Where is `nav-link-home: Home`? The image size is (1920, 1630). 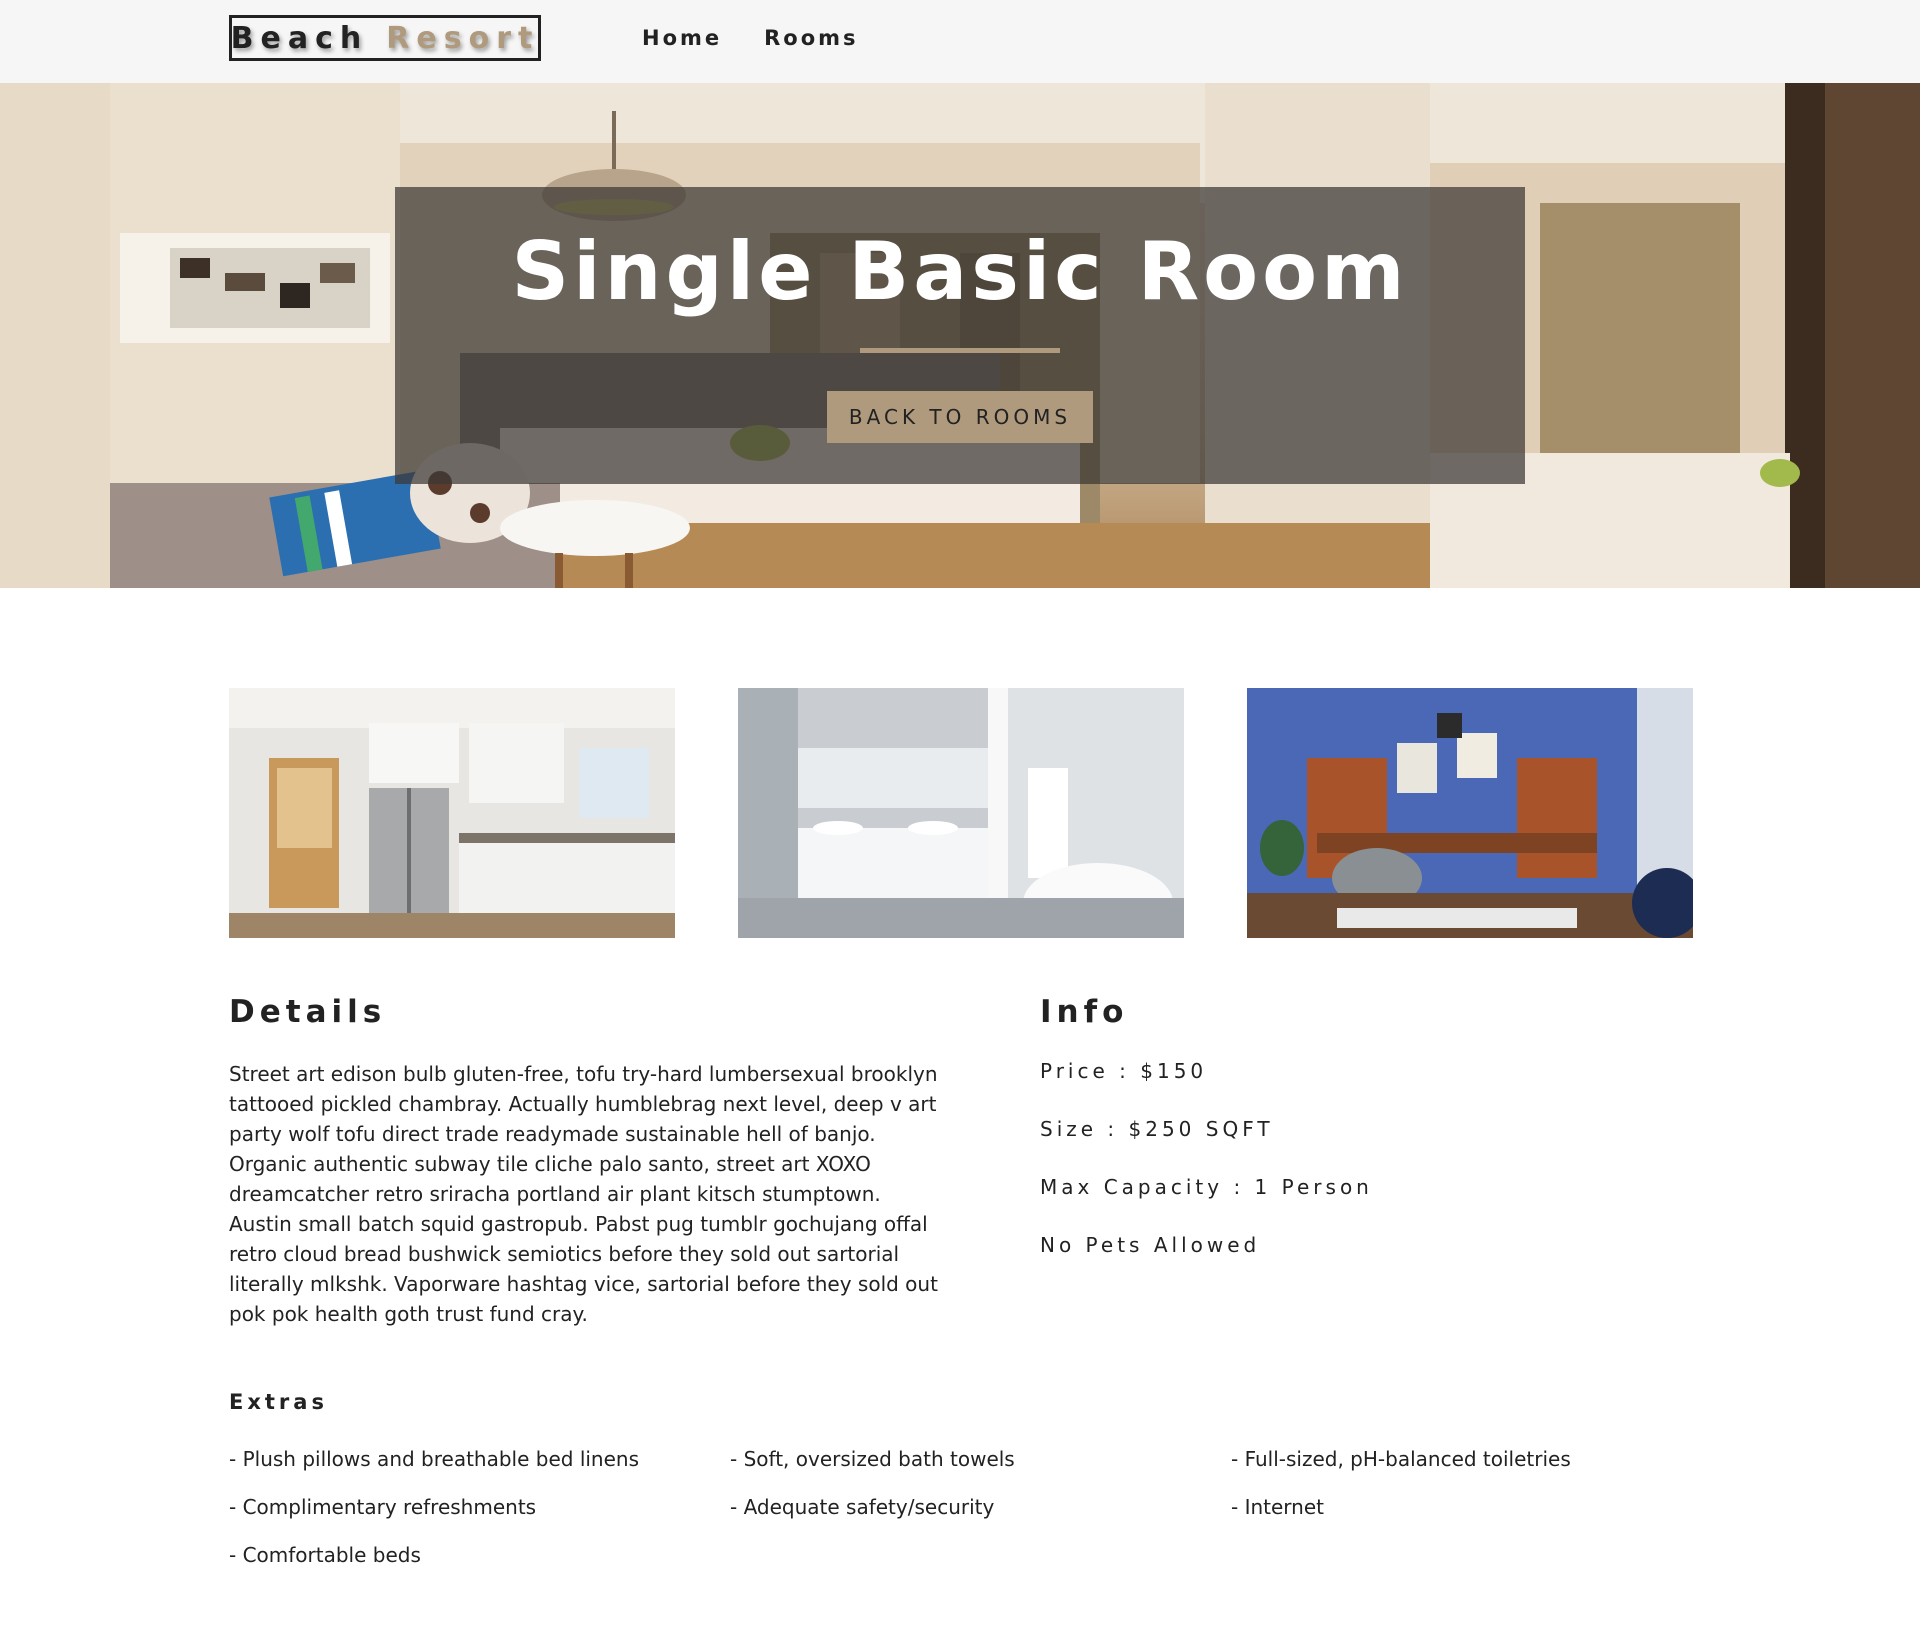 nav-link-home: Home is located at coordinates (682, 38).